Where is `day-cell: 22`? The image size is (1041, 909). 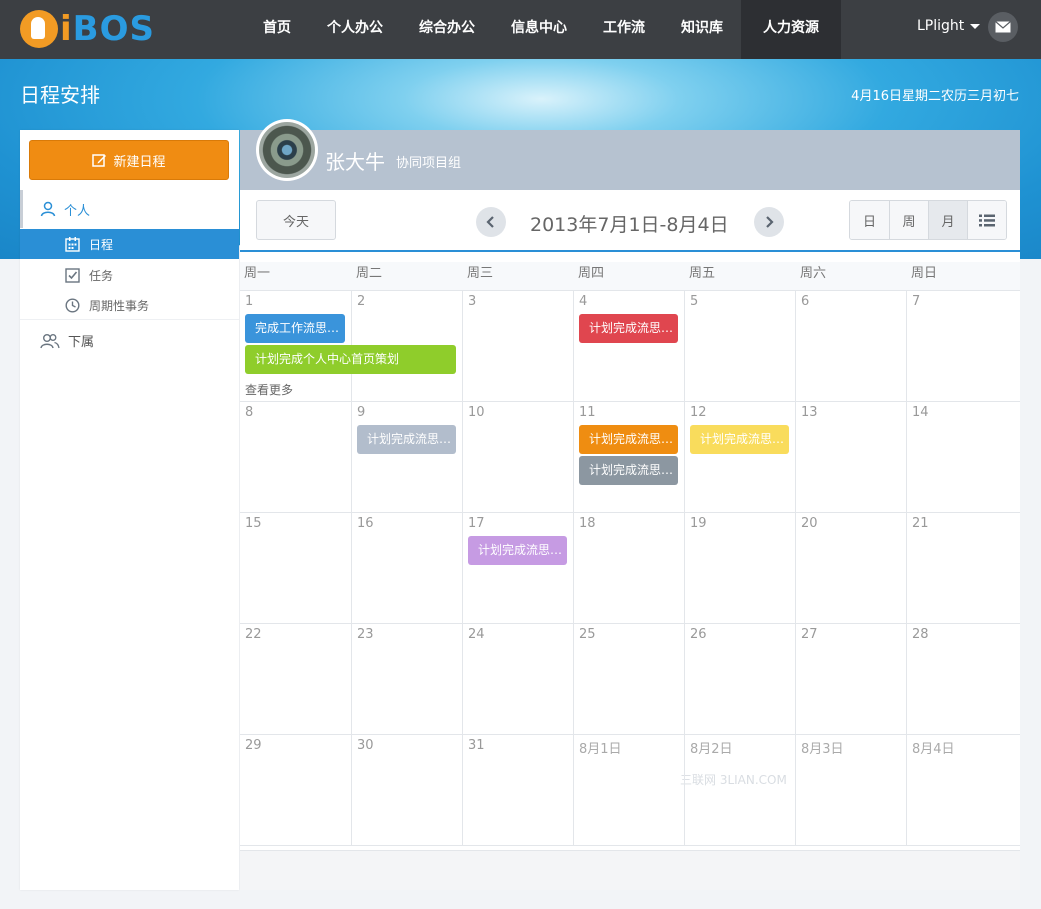 day-cell: 22 is located at coordinates (296, 679).